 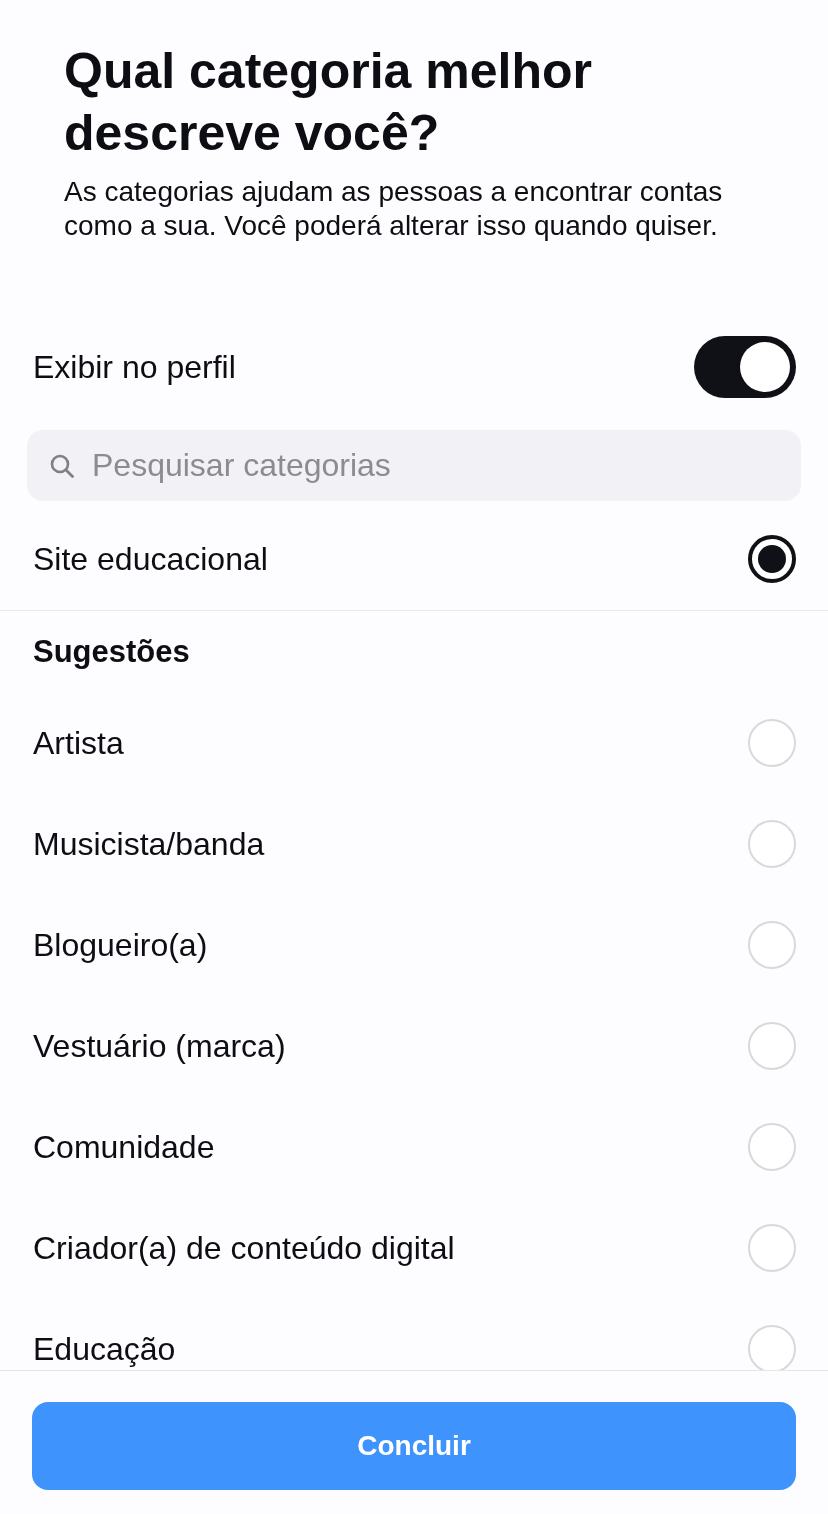 I want to click on category-label: Educação, so click(x=104, y=1349).